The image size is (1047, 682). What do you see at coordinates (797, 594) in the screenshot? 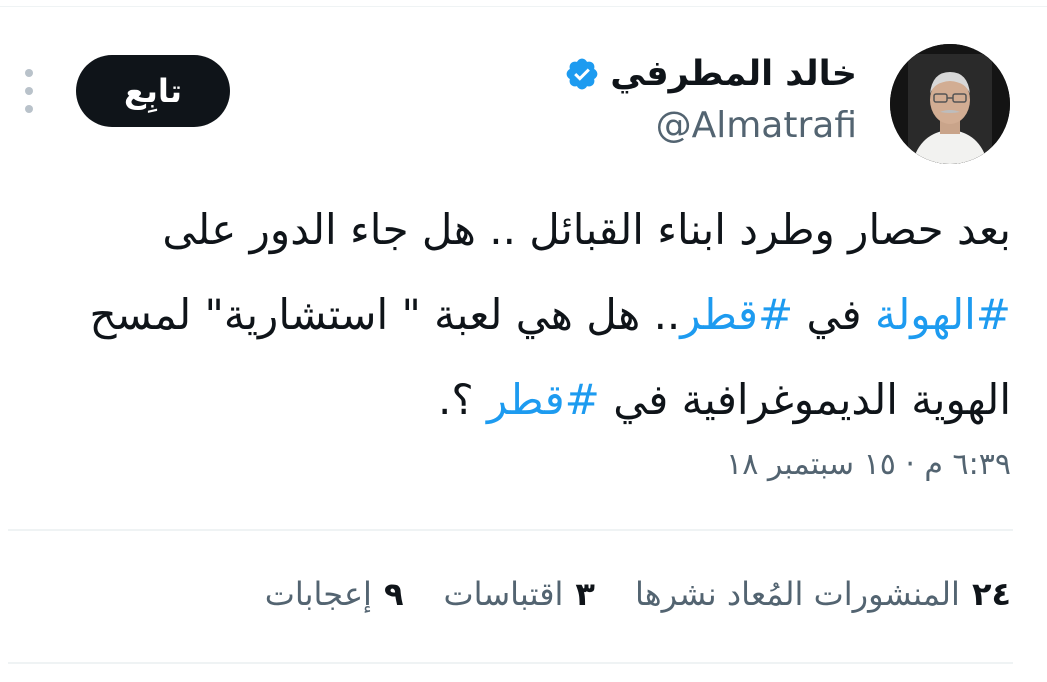
I see `retweets-label: المنشورات المُعاد نشرها` at bounding box center [797, 594].